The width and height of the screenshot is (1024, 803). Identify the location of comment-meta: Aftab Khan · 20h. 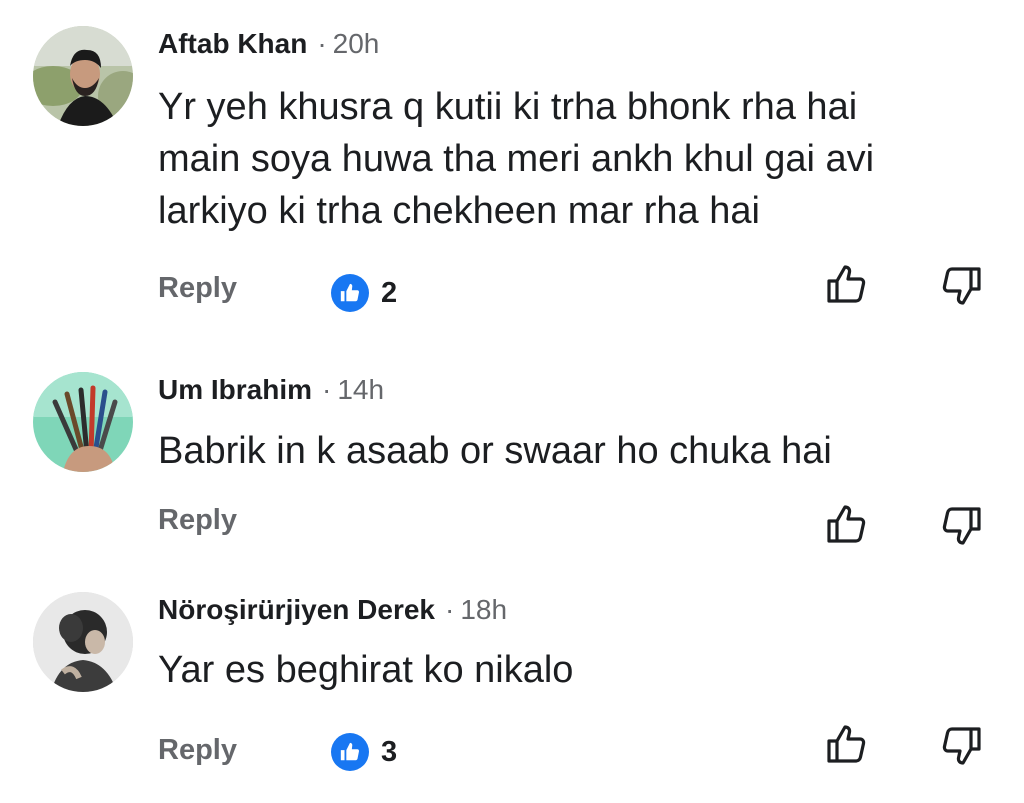
(268, 44).